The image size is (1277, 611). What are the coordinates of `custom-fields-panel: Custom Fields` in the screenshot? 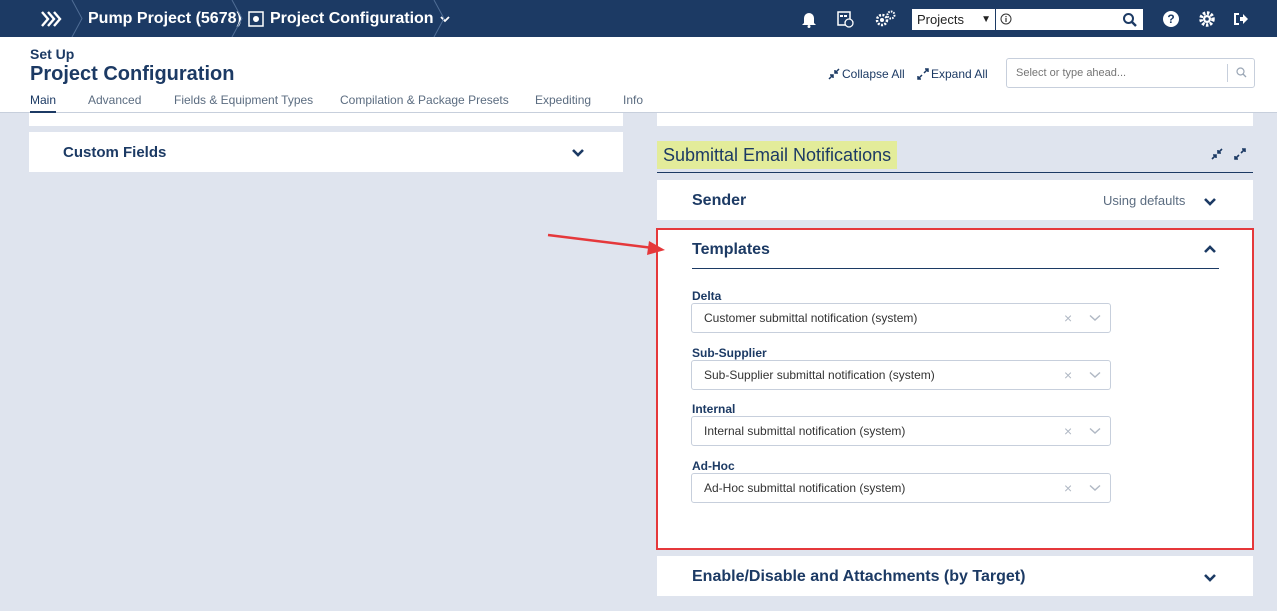 It's located at (326, 152).